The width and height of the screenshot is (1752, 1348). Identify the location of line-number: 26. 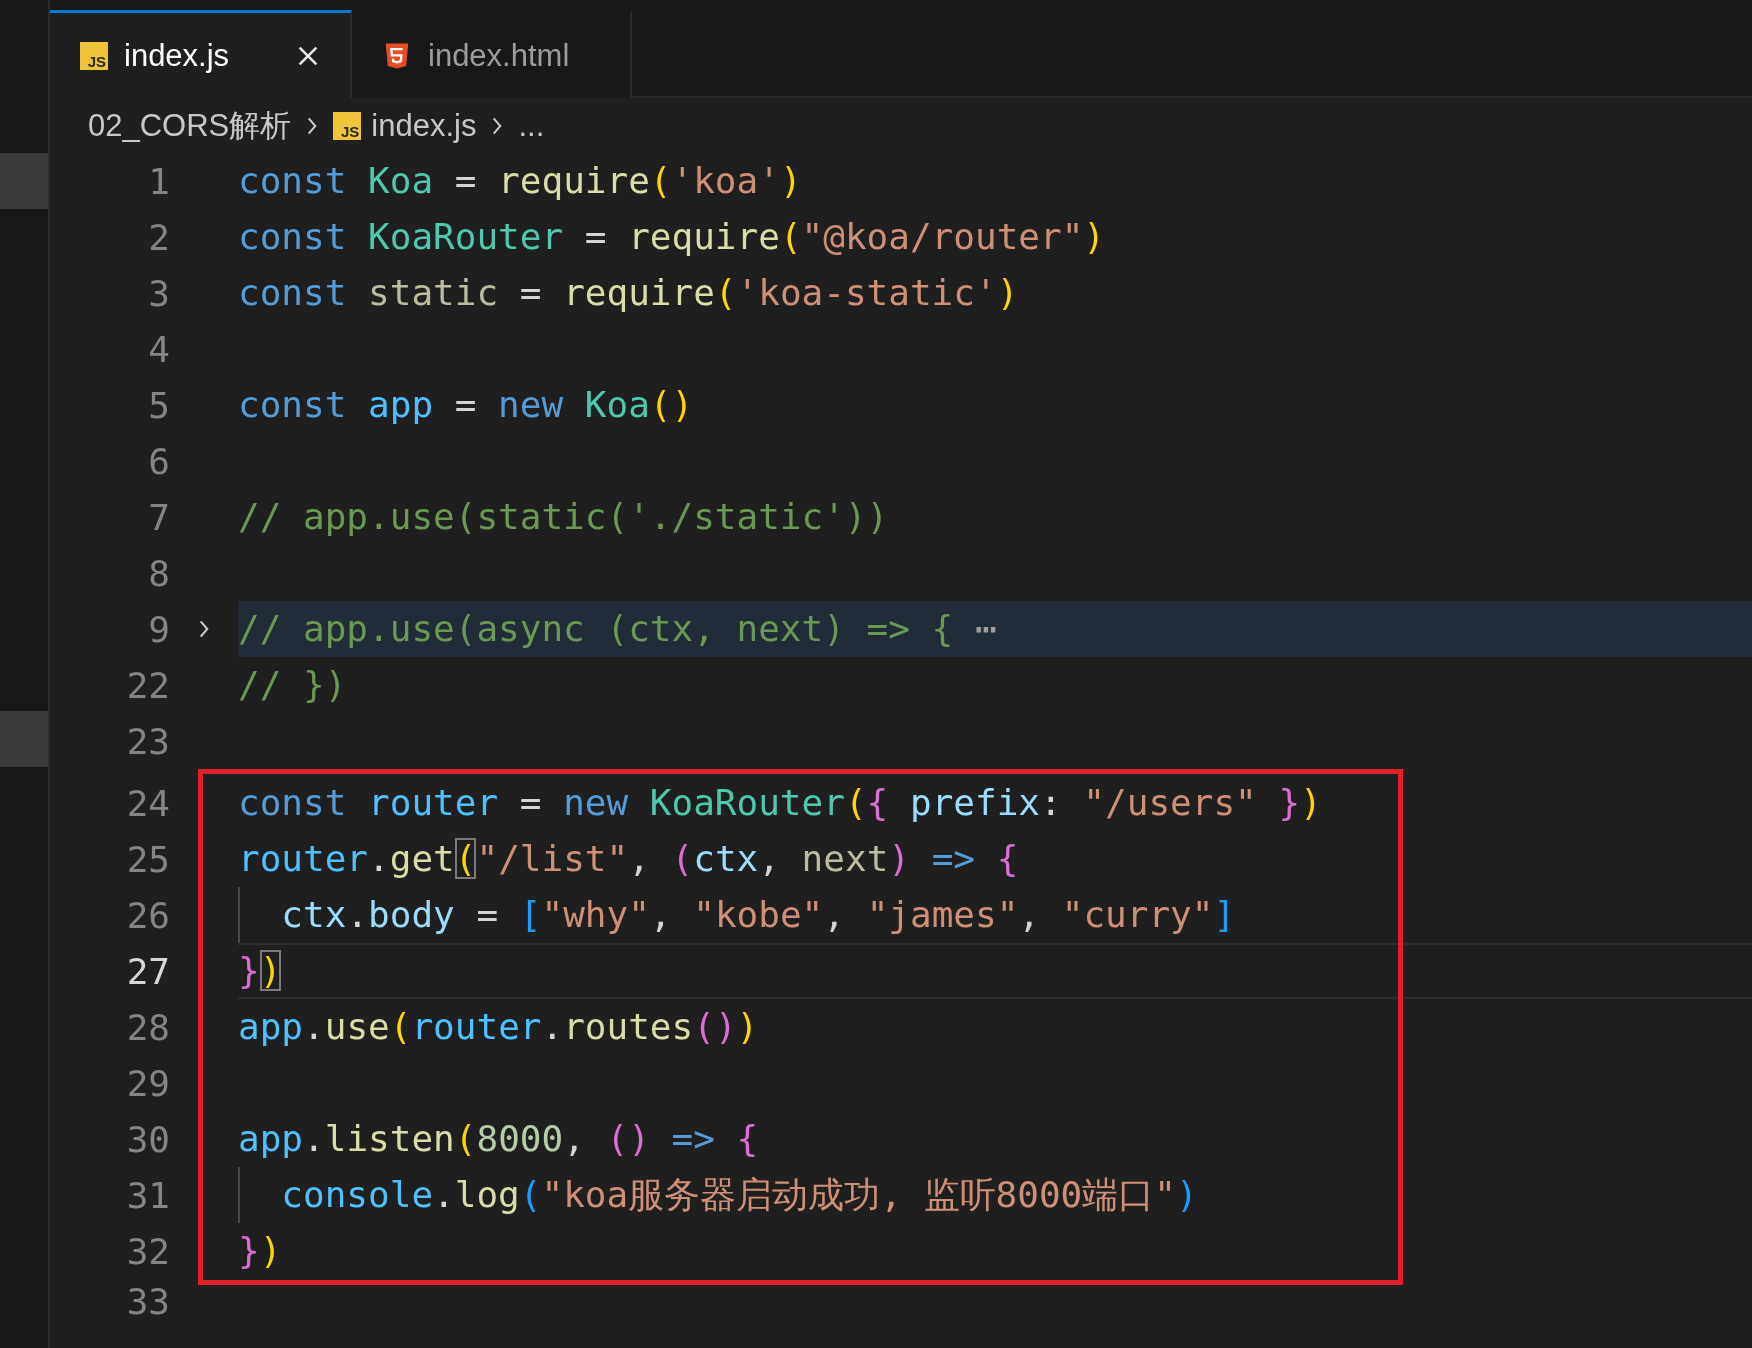
(147, 915).